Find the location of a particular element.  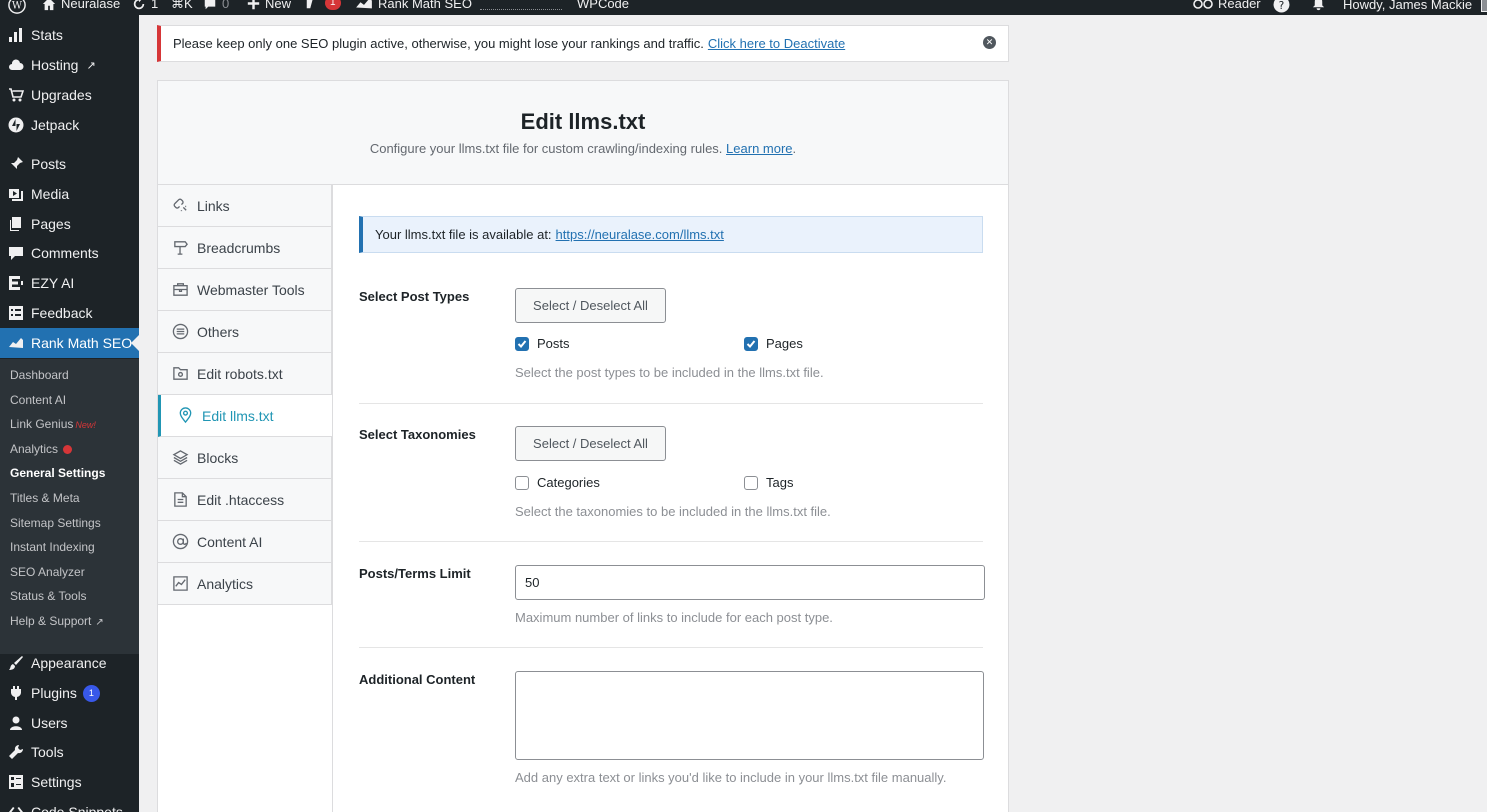

menu-label: Stats is located at coordinates (47, 35).